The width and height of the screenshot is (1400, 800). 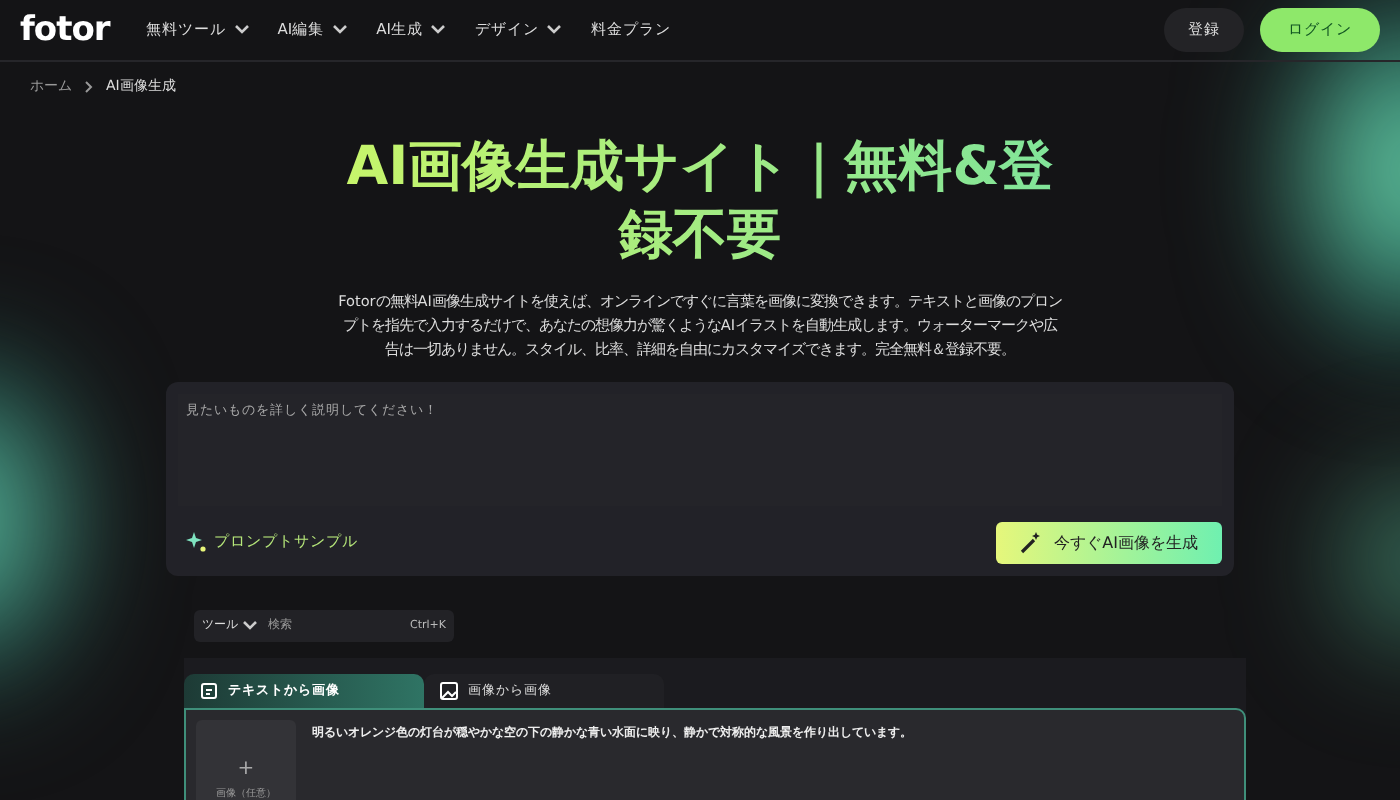 I want to click on chevron-right-icon, so click(x=89, y=86).